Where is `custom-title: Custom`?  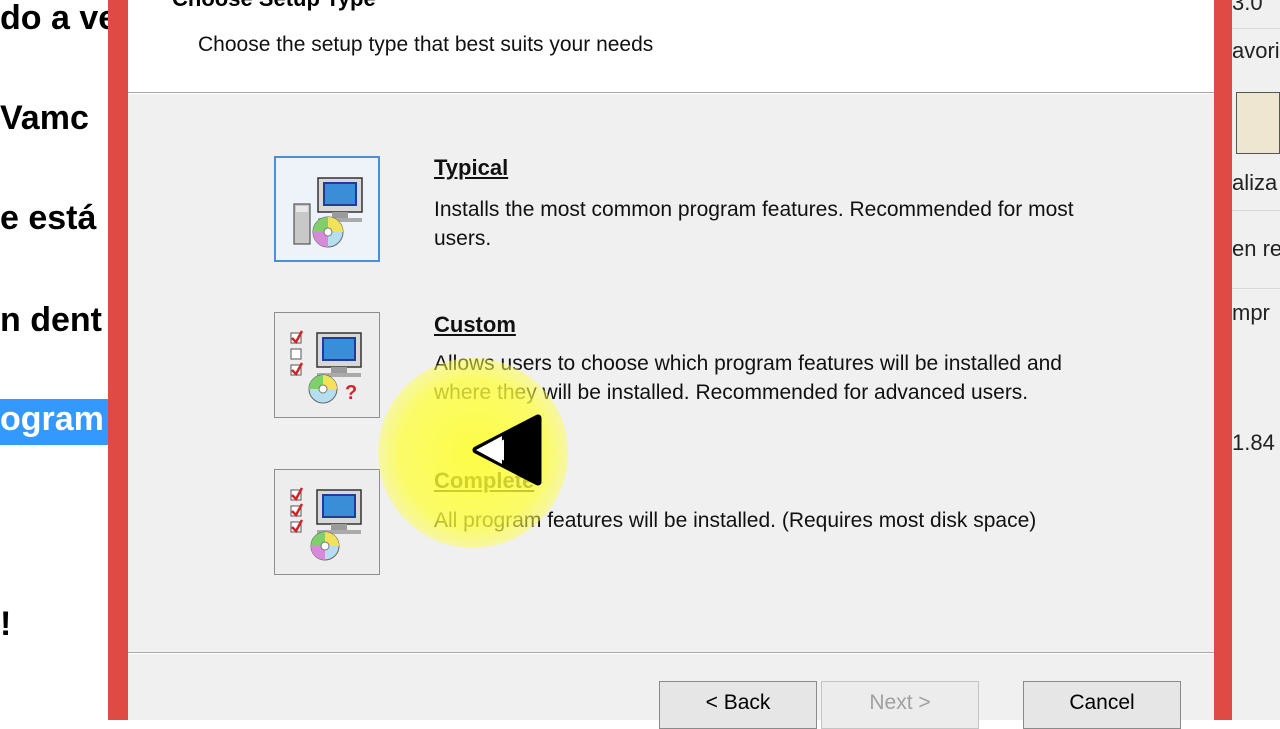 custom-title: Custom is located at coordinates (475, 325).